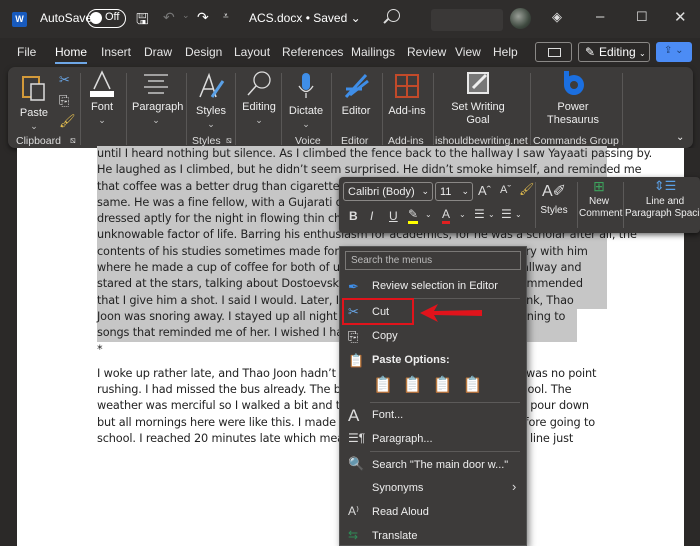 The image size is (700, 546). Describe the element at coordinates (433, 260) in the screenshot. I see `menu-search-input: Search the menus` at that location.